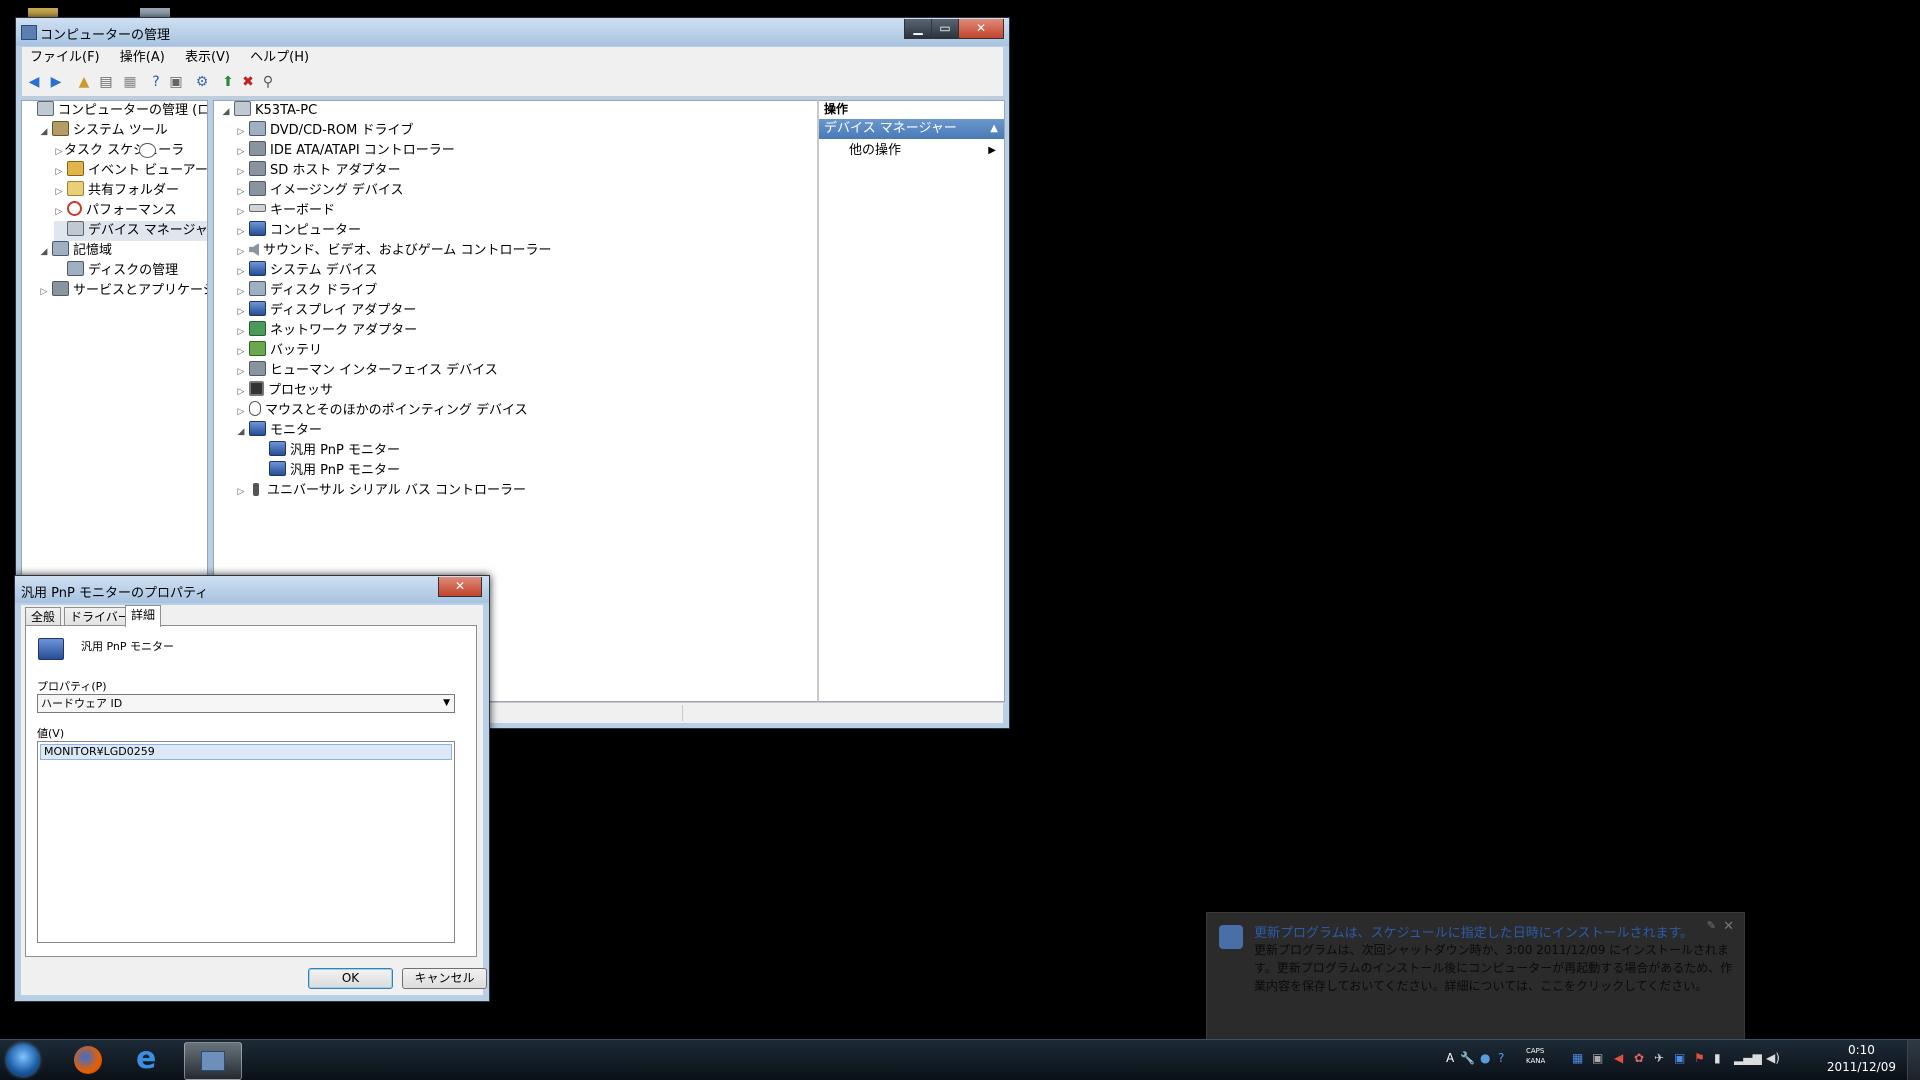 Image resolution: width=1920 pixels, height=1080 pixels. I want to click on pin-icon: ✎, so click(1711, 925).